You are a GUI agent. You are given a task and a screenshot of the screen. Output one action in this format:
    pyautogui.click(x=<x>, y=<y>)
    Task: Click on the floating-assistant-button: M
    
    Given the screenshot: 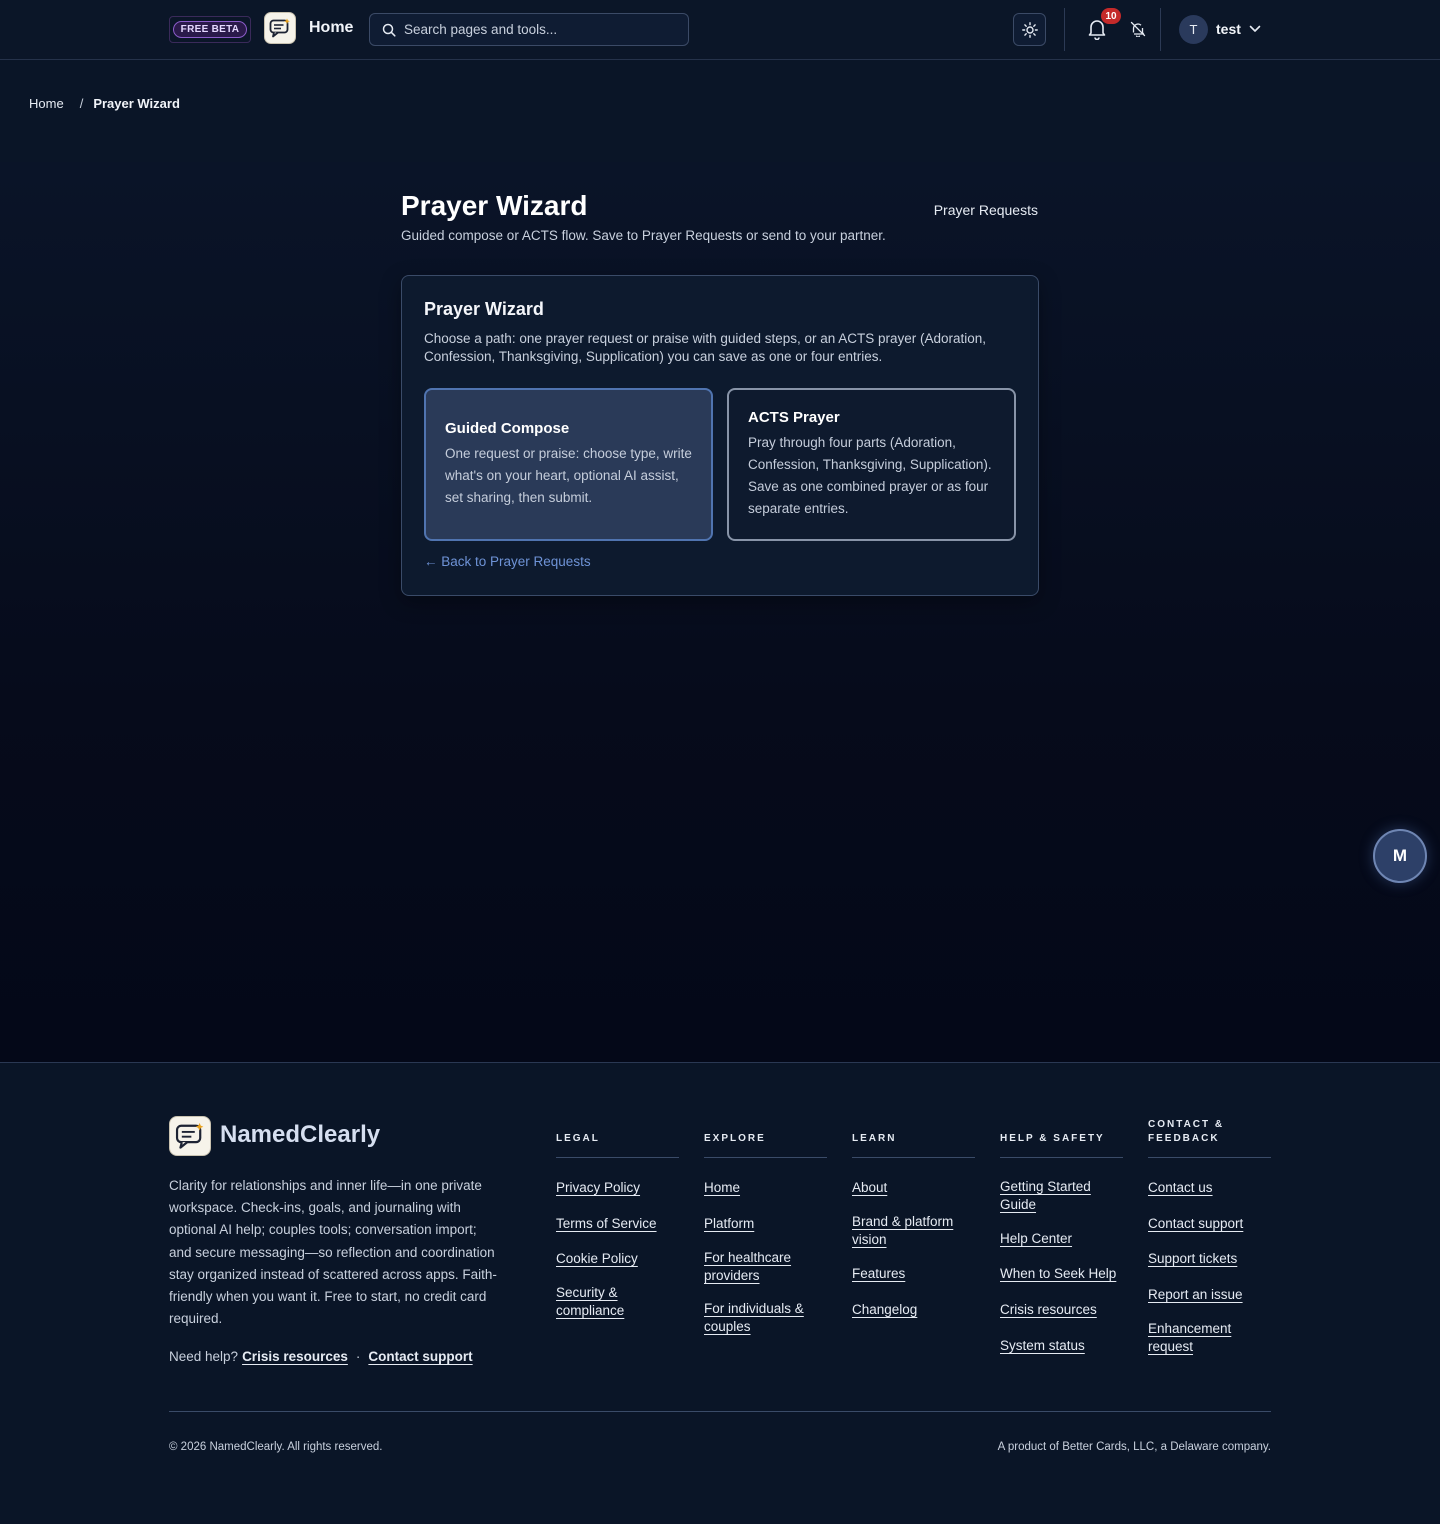 What is the action you would take?
    pyautogui.click(x=1400, y=856)
    